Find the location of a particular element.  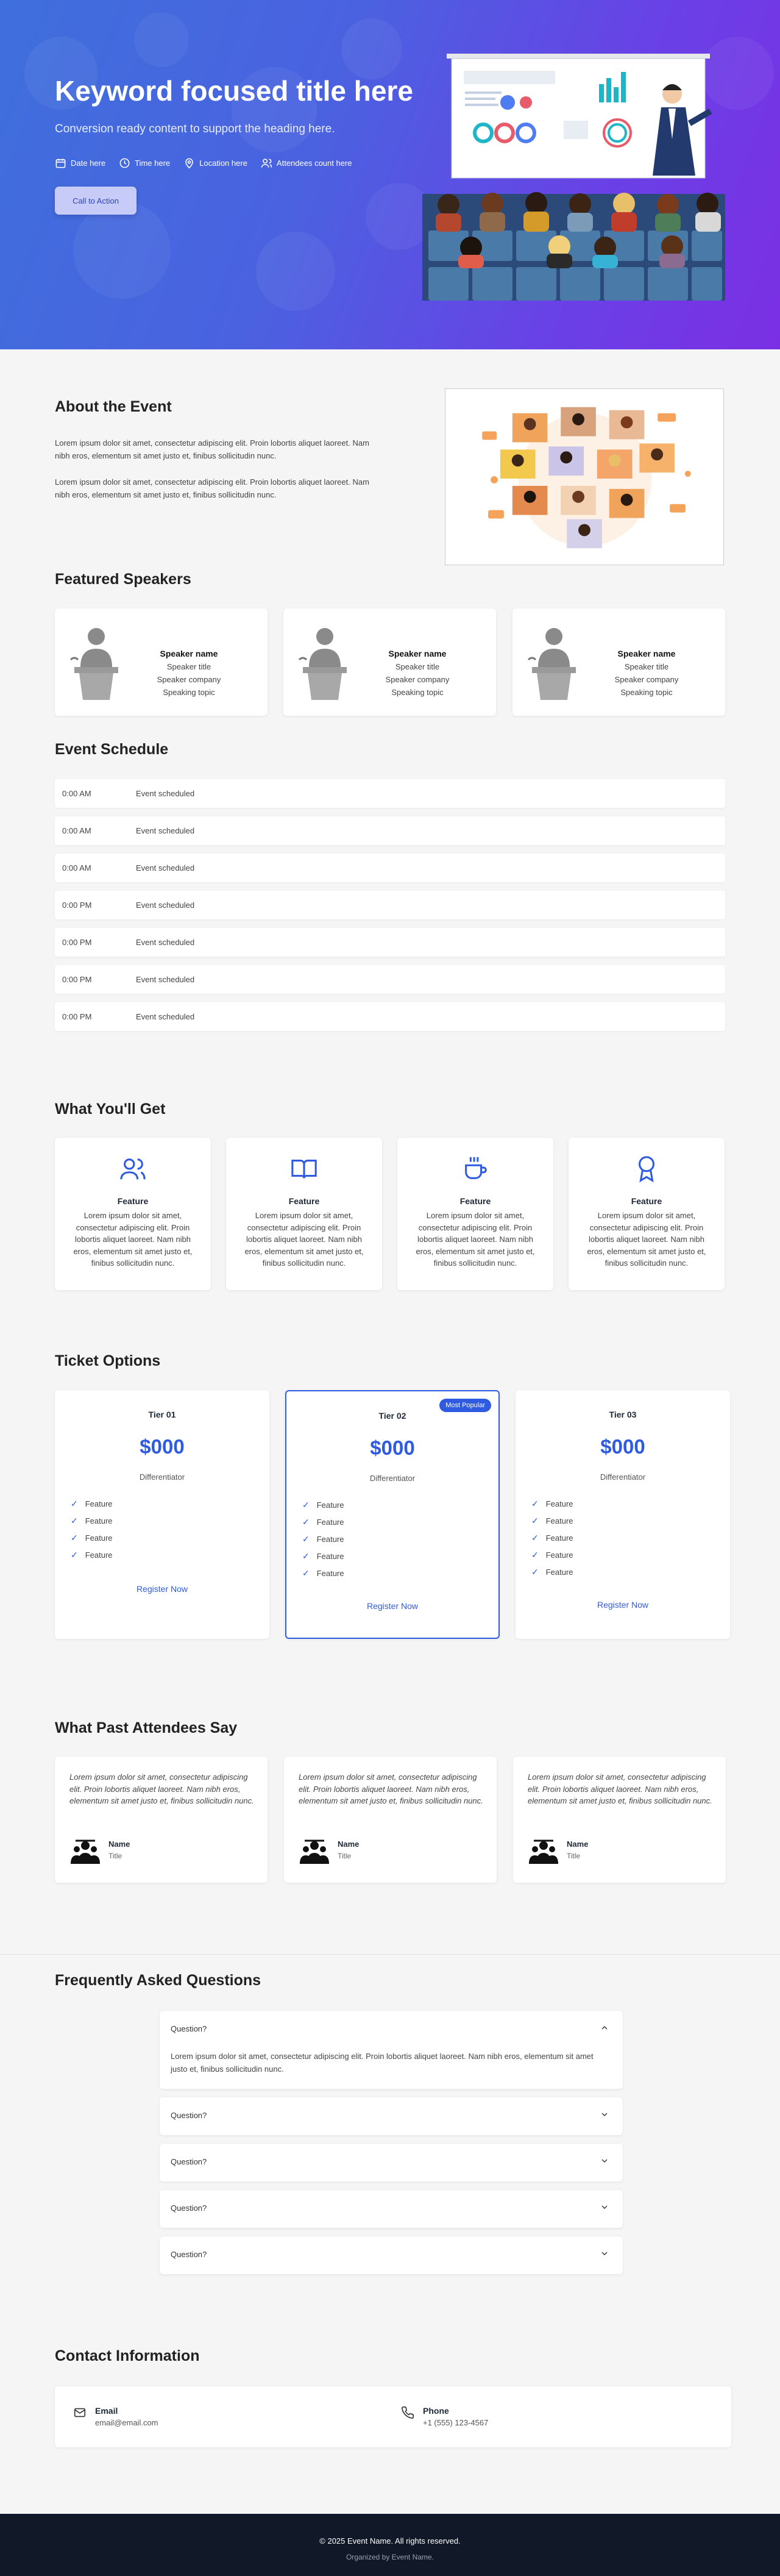

meta-time-text: Time here is located at coordinates (153, 164).